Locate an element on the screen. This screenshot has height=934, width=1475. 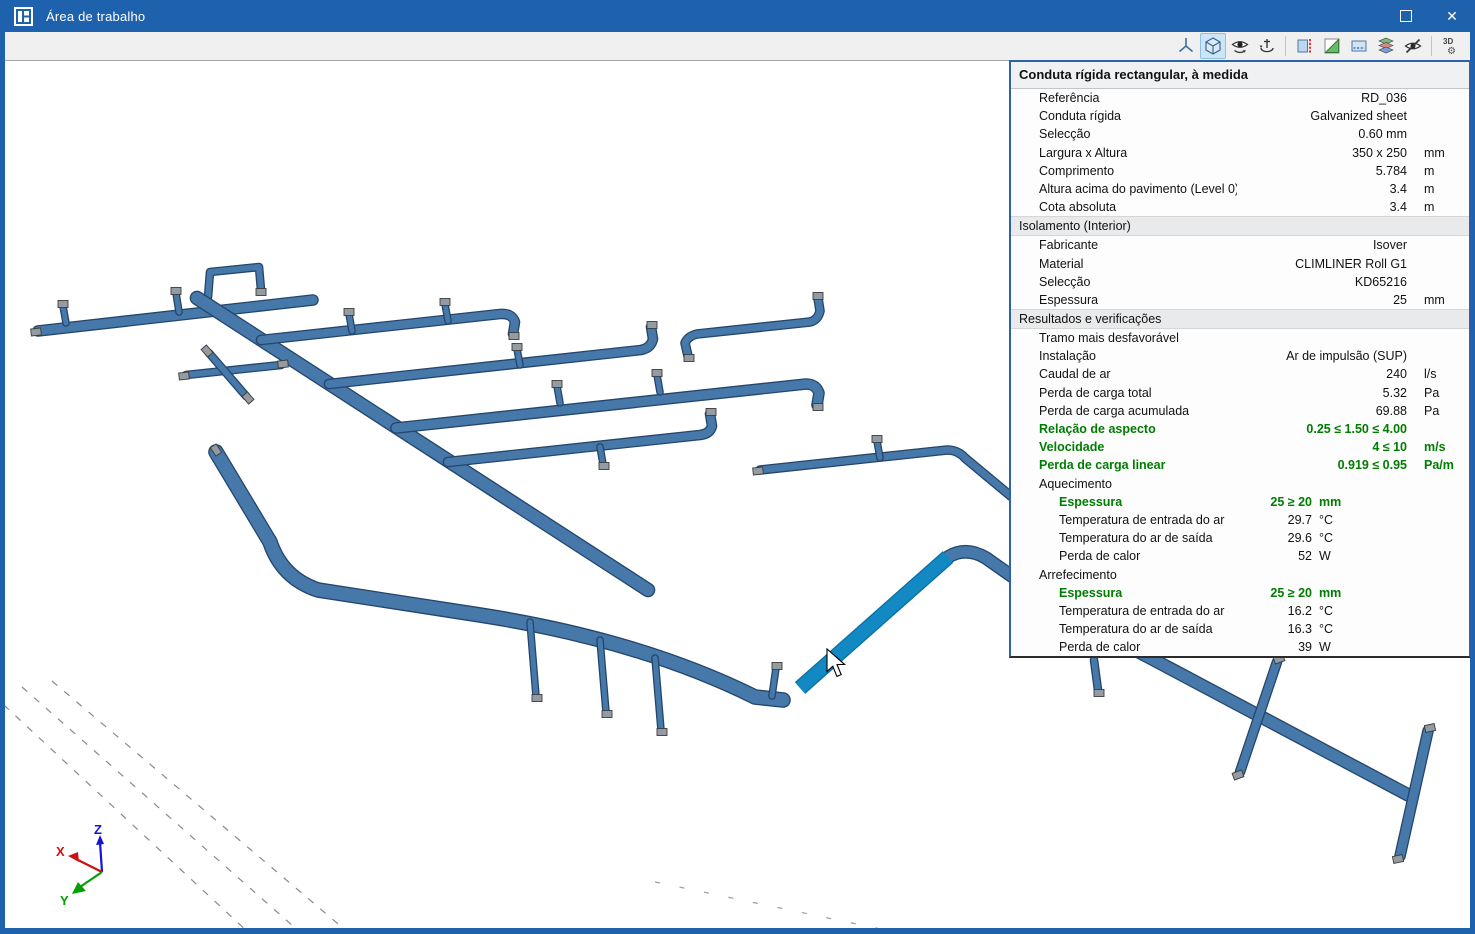
axis-y-label: Y is located at coordinates (64, 900).